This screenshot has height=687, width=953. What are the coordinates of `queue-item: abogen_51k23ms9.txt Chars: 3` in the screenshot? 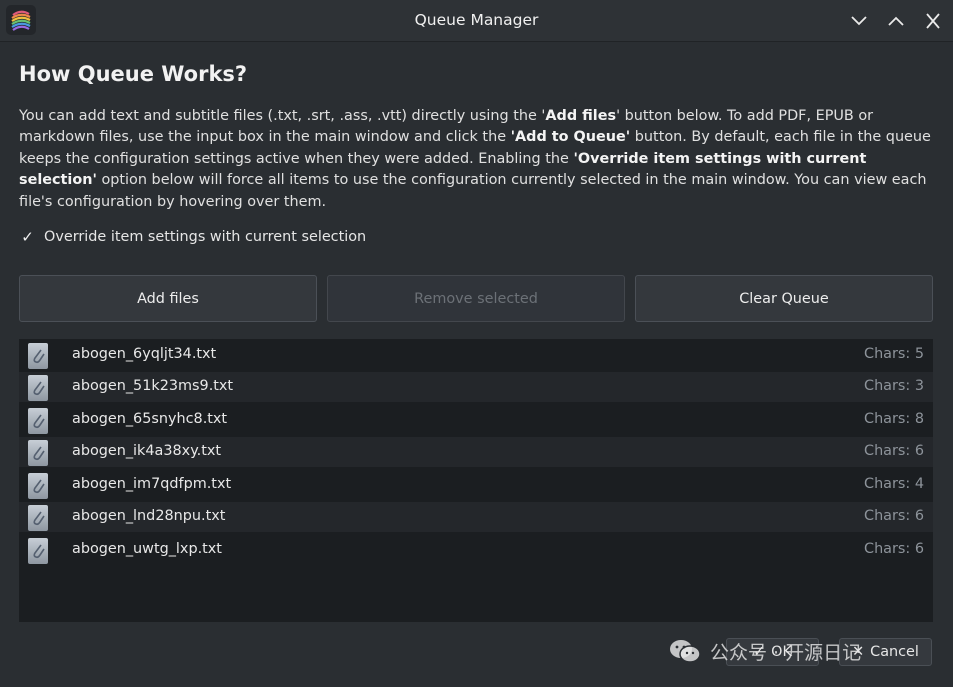 It's located at (476, 387).